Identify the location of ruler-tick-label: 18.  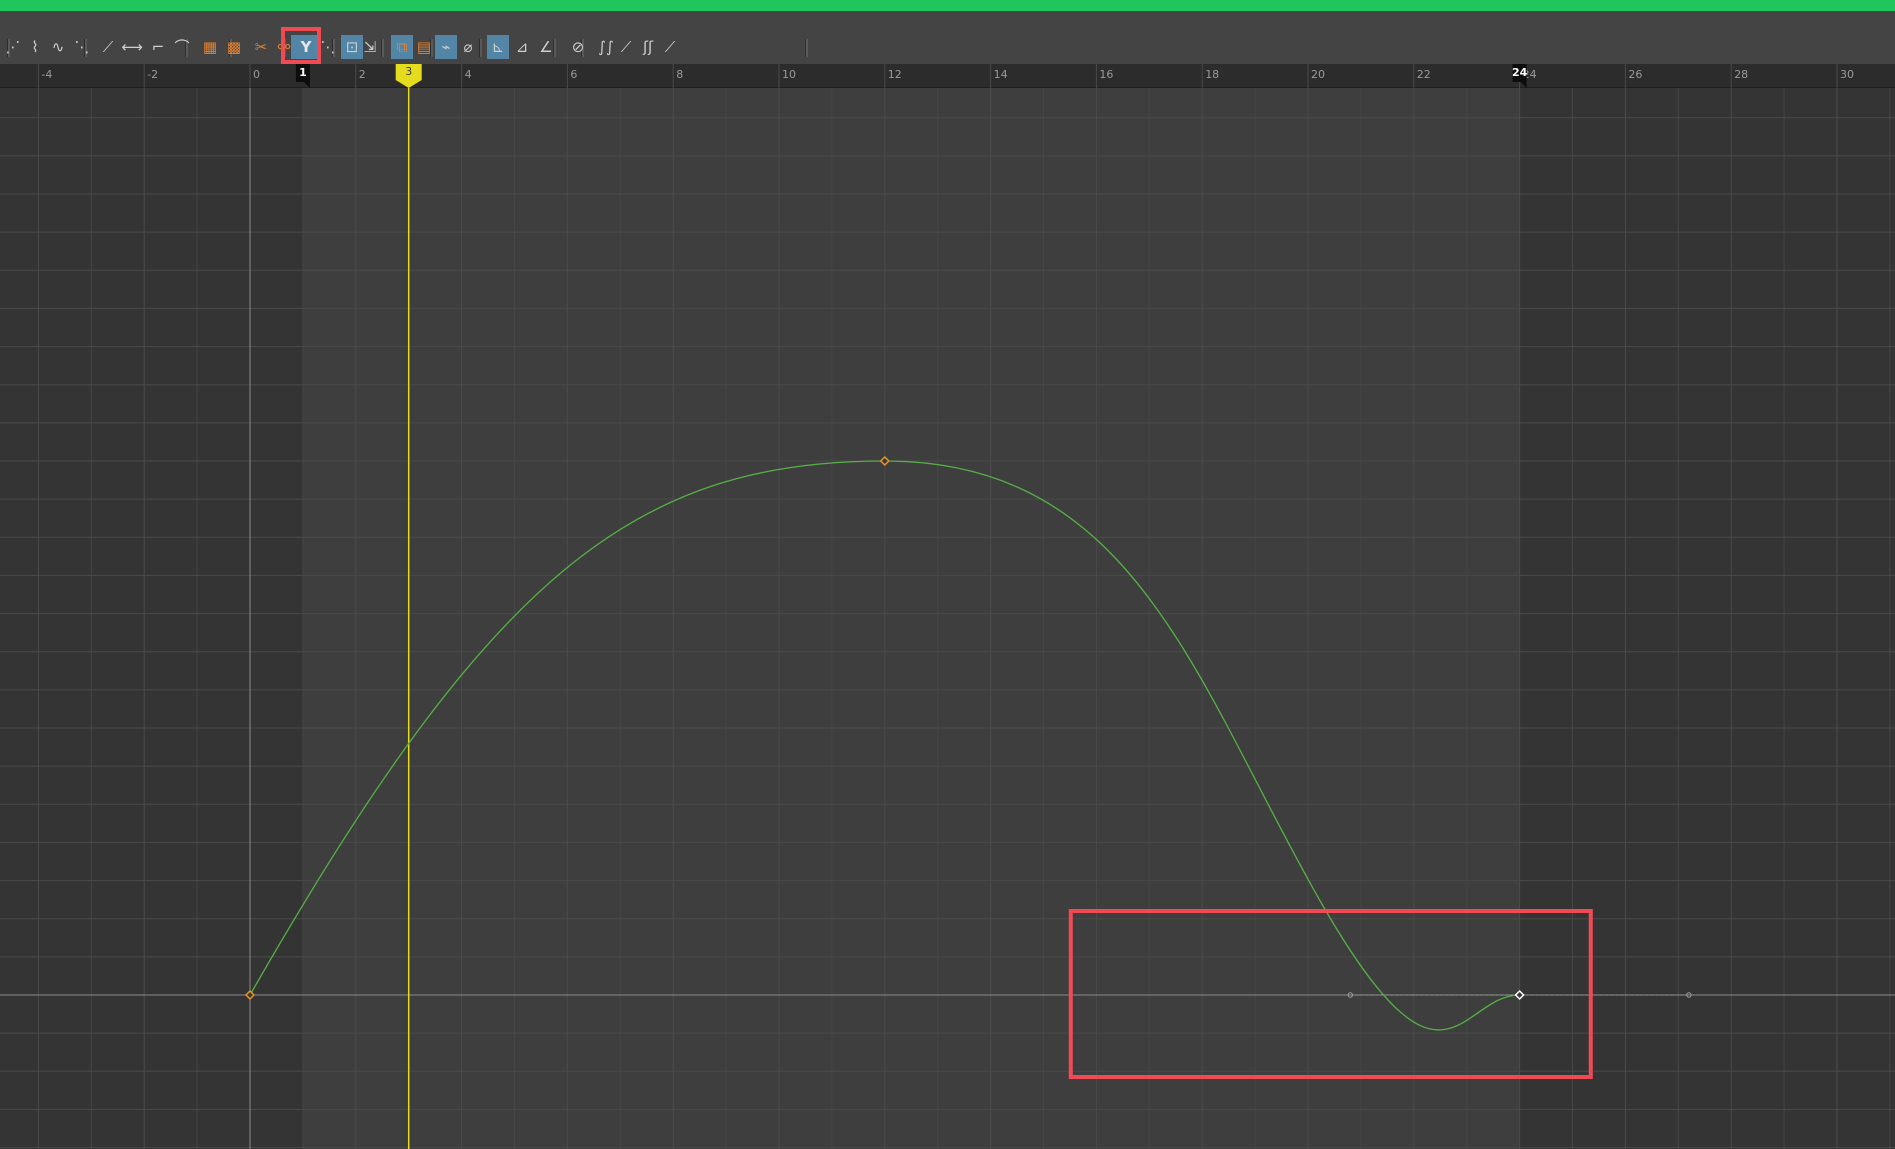
(1212, 74).